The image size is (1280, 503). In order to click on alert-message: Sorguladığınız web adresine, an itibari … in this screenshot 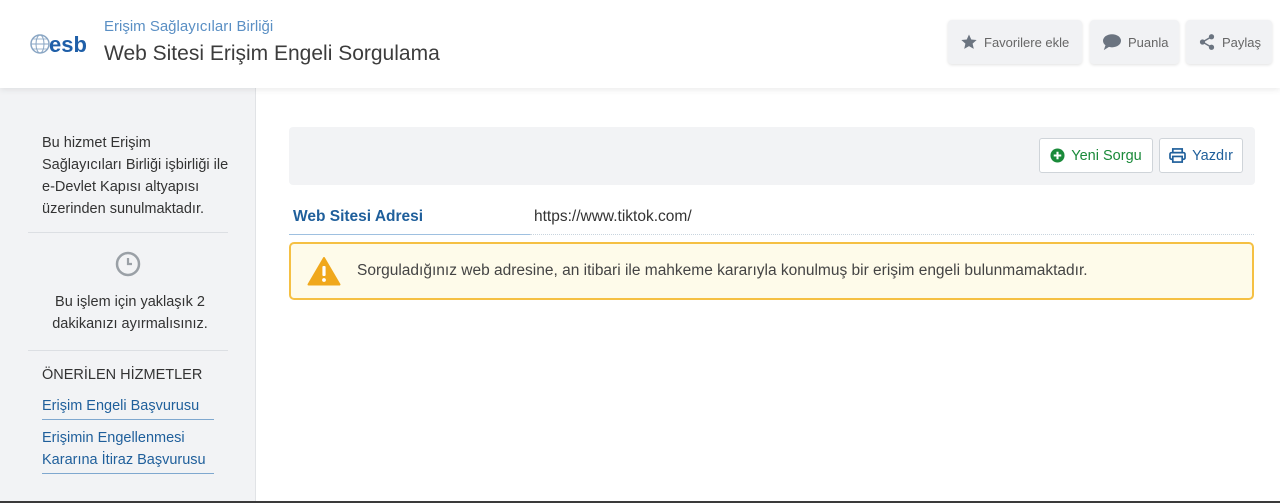, I will do `click(722, 270)`.